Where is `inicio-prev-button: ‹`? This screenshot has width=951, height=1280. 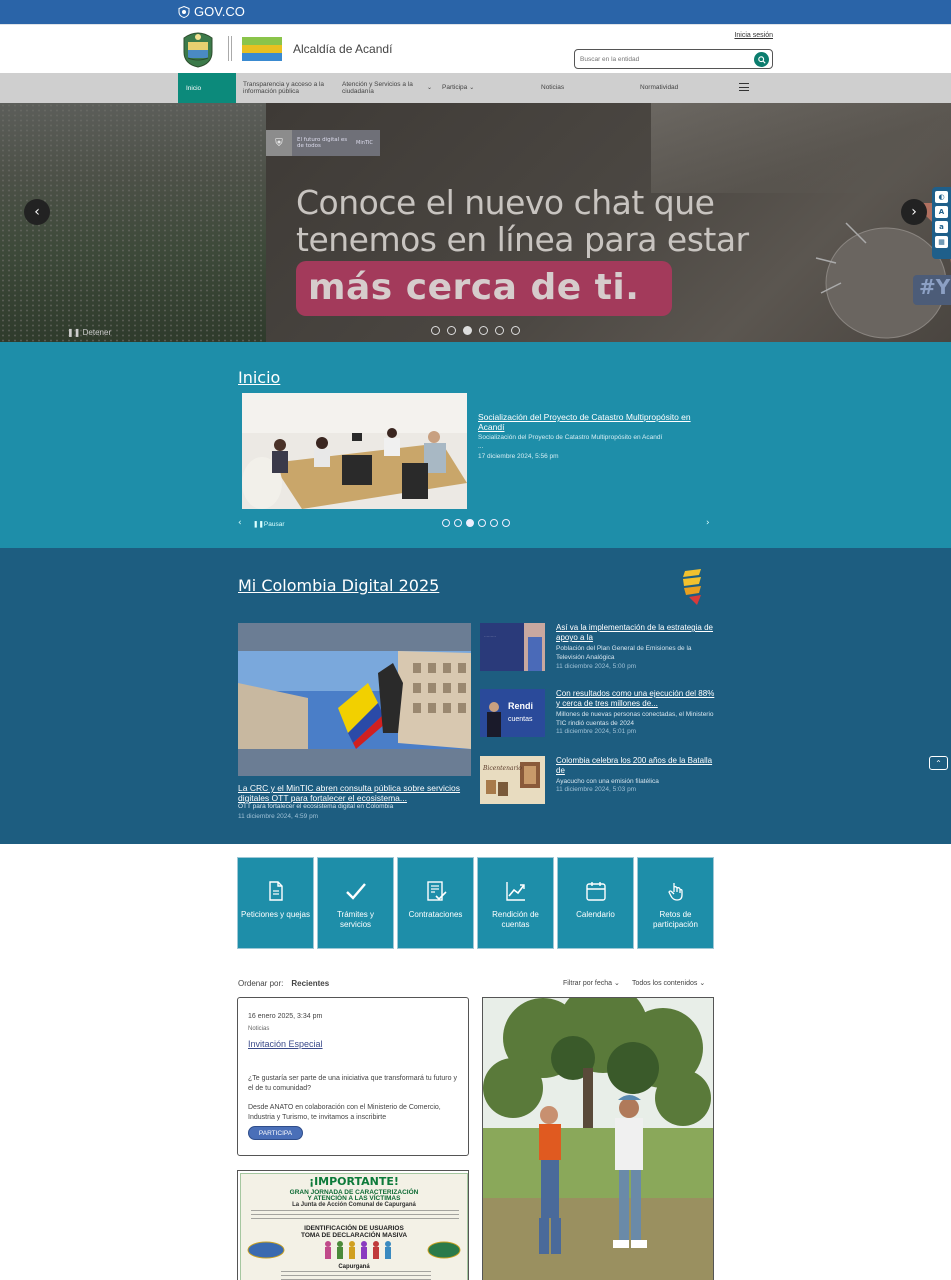 inicio-prev-button: ‹ is located at coordinates (240, 523).